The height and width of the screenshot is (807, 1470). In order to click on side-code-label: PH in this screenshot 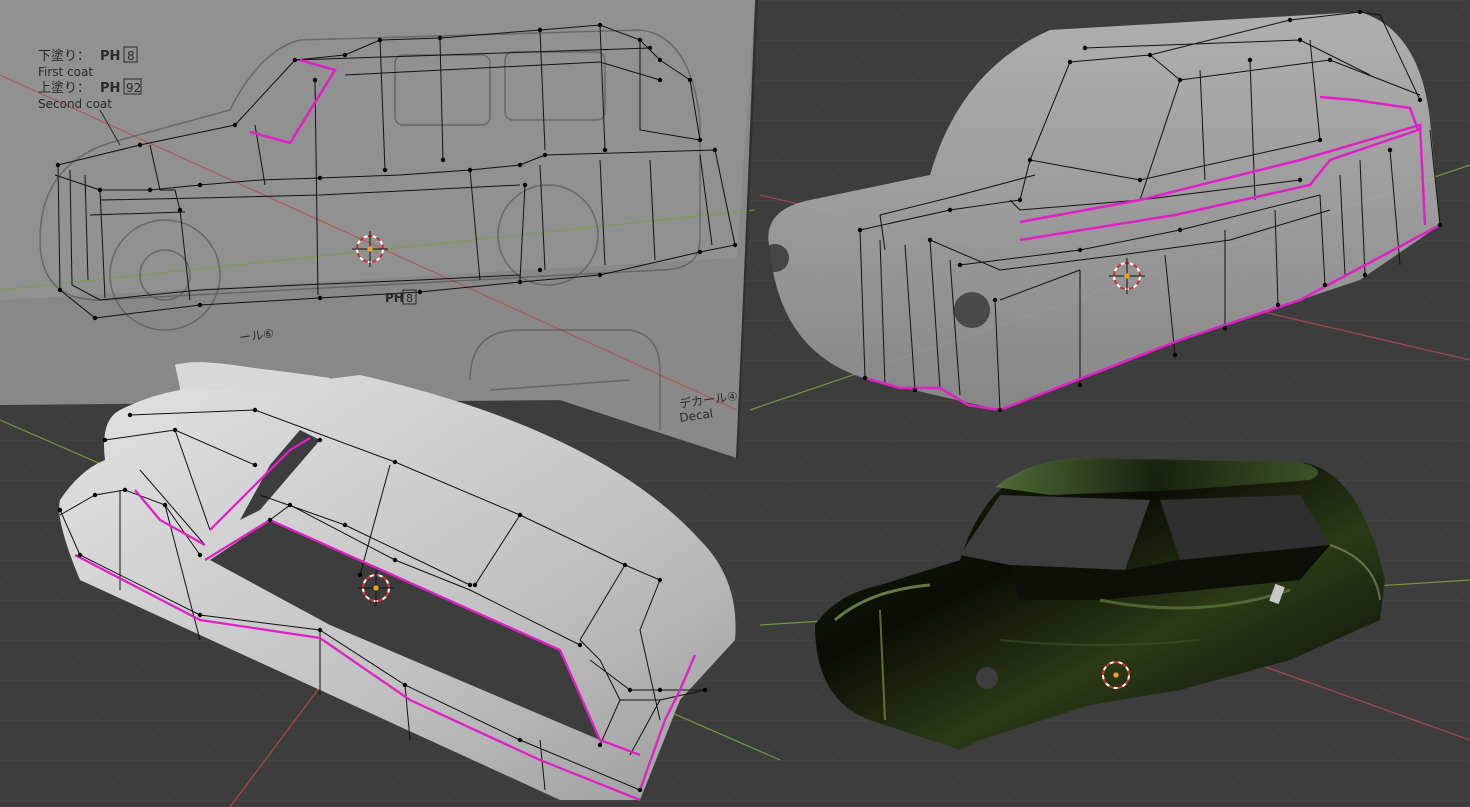, I will do `click(394, 298)`.